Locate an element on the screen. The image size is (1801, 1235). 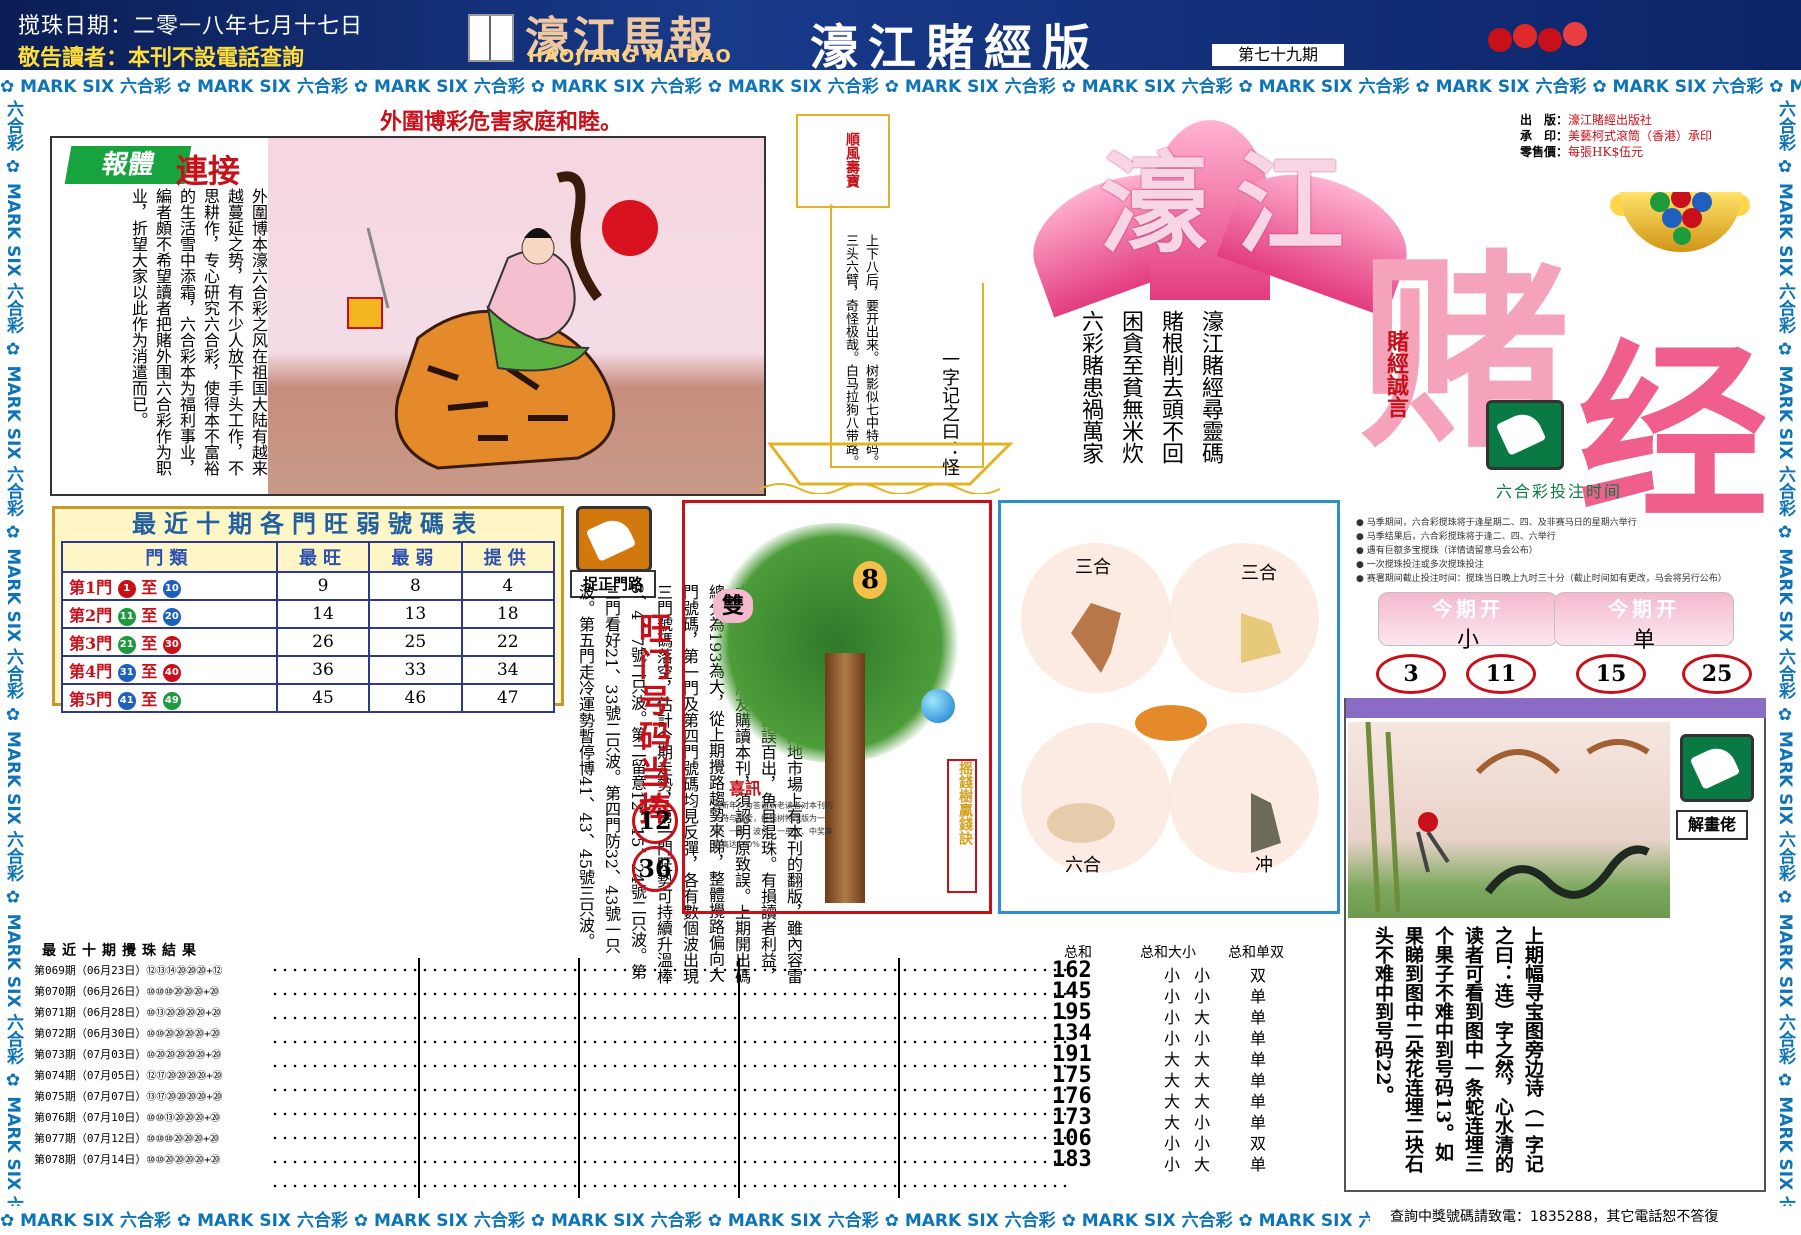
brand-subtitle: HAOJIANG MA BAO is located at coordinates (630, 56).